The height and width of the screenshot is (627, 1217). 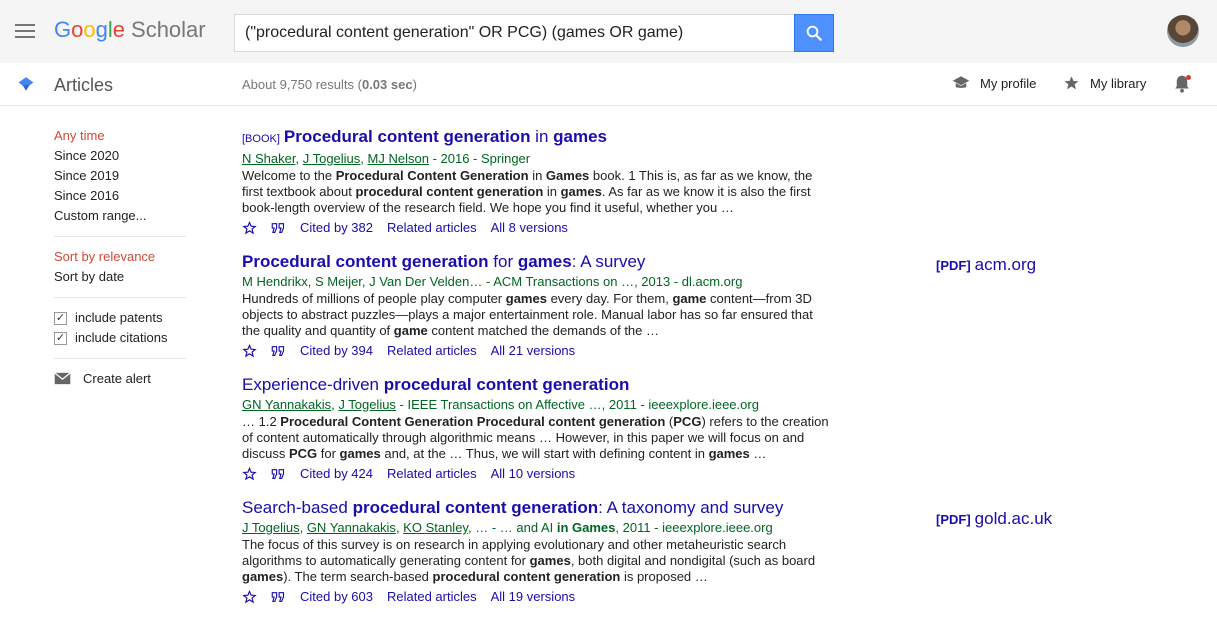 I want to click on search-input, so click(x=515, y=33).